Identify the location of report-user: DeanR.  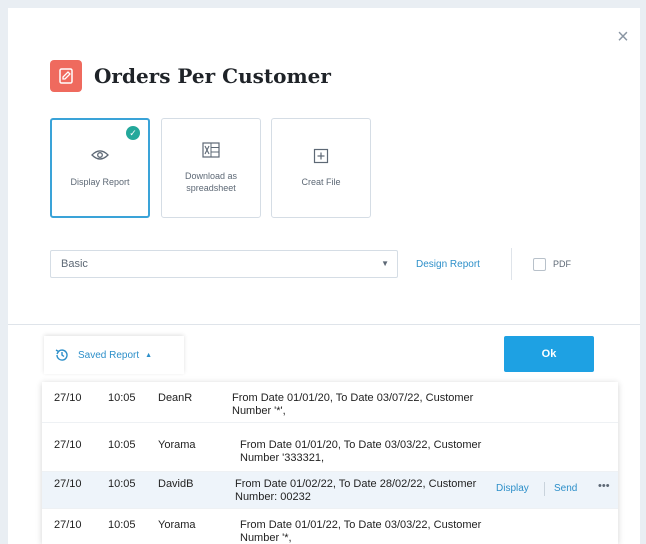
(175, 398).